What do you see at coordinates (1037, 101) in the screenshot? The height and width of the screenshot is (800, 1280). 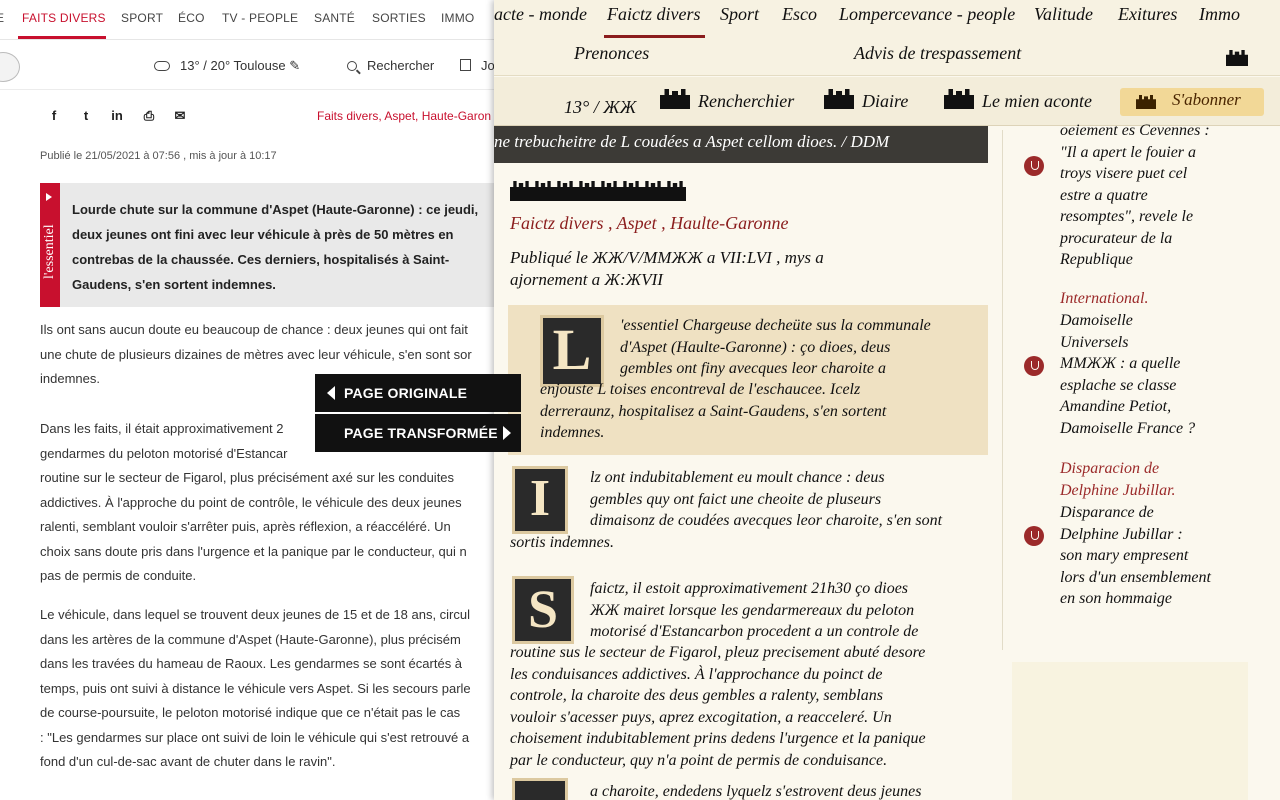 I see `r-account-label: Le mien aconte` at bounding box center [1037, 101].